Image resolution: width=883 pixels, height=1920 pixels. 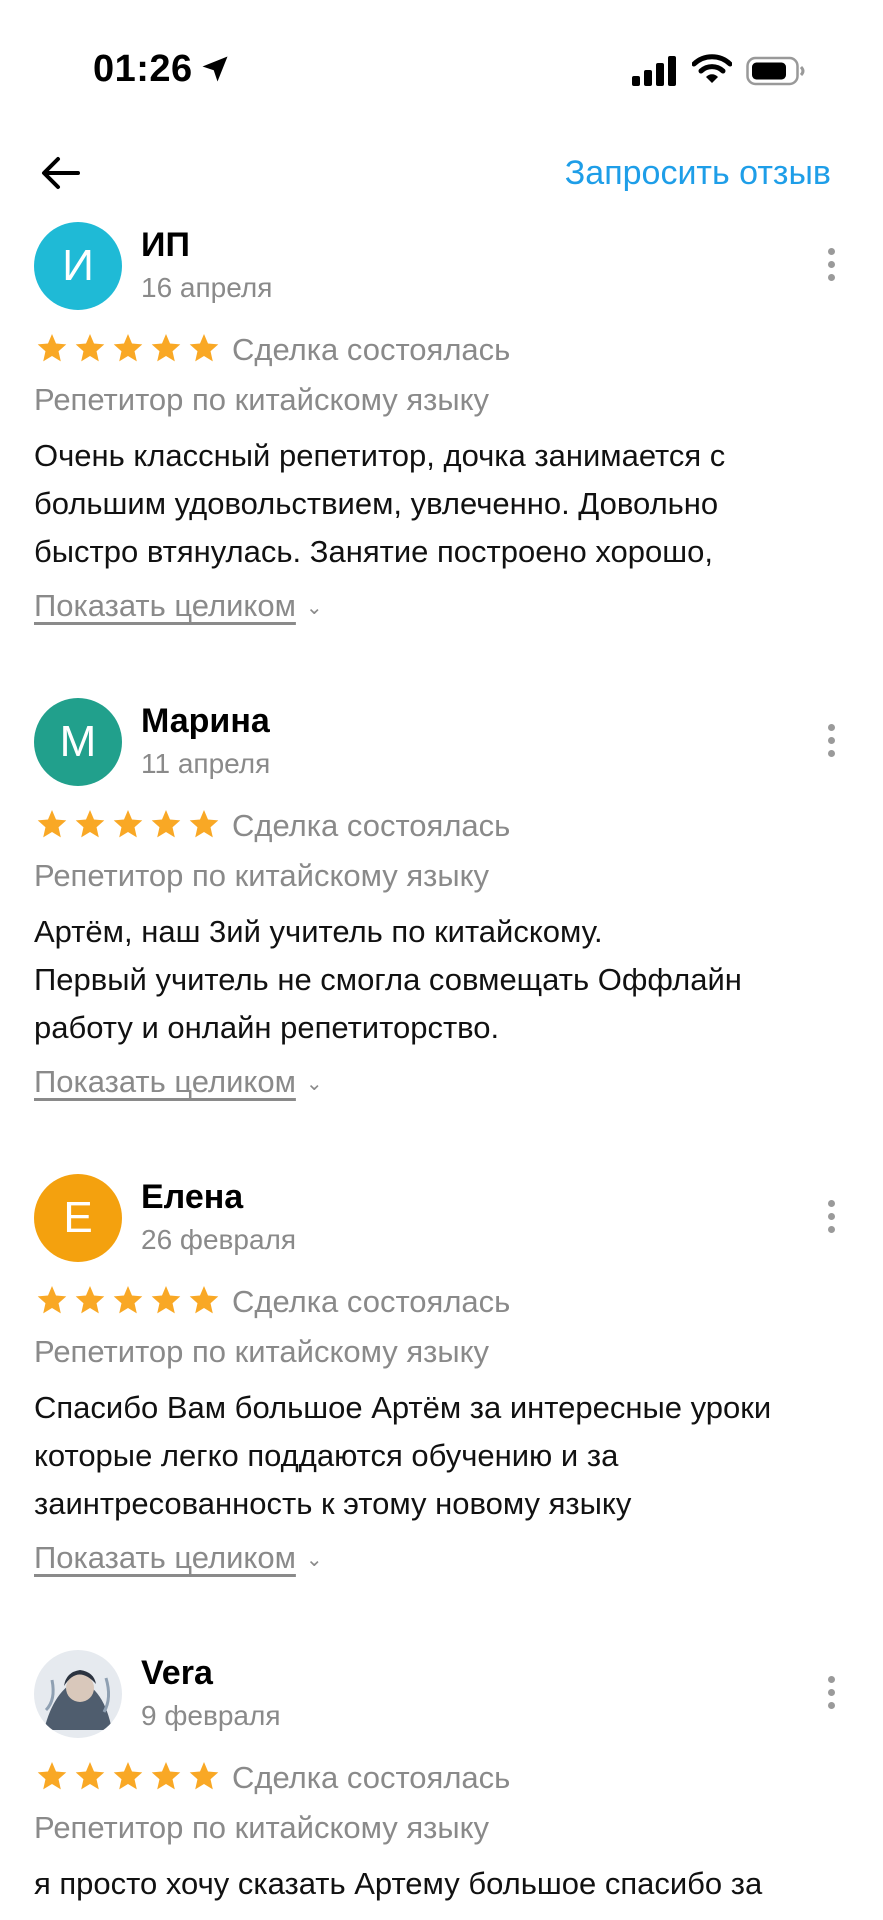 What do you see at coordinates (61, 173) in the screenshot?
I see `back-arrow-icon` at bounding box center [61, 173].